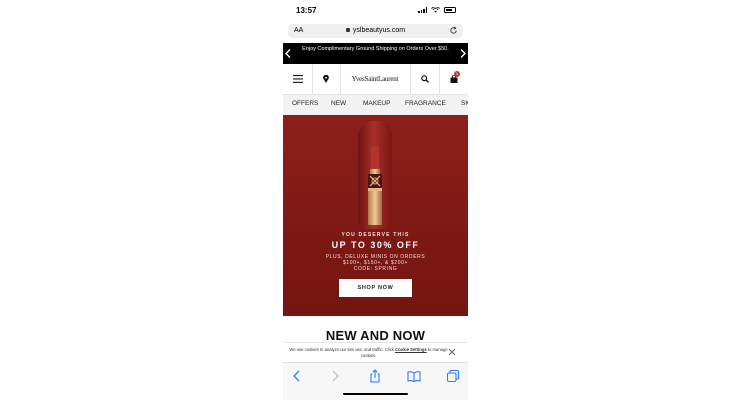 The width and height of the screenshot is (750, 400). I want to click on nav-item-makeup: MAKEUP, so click(376, 103).